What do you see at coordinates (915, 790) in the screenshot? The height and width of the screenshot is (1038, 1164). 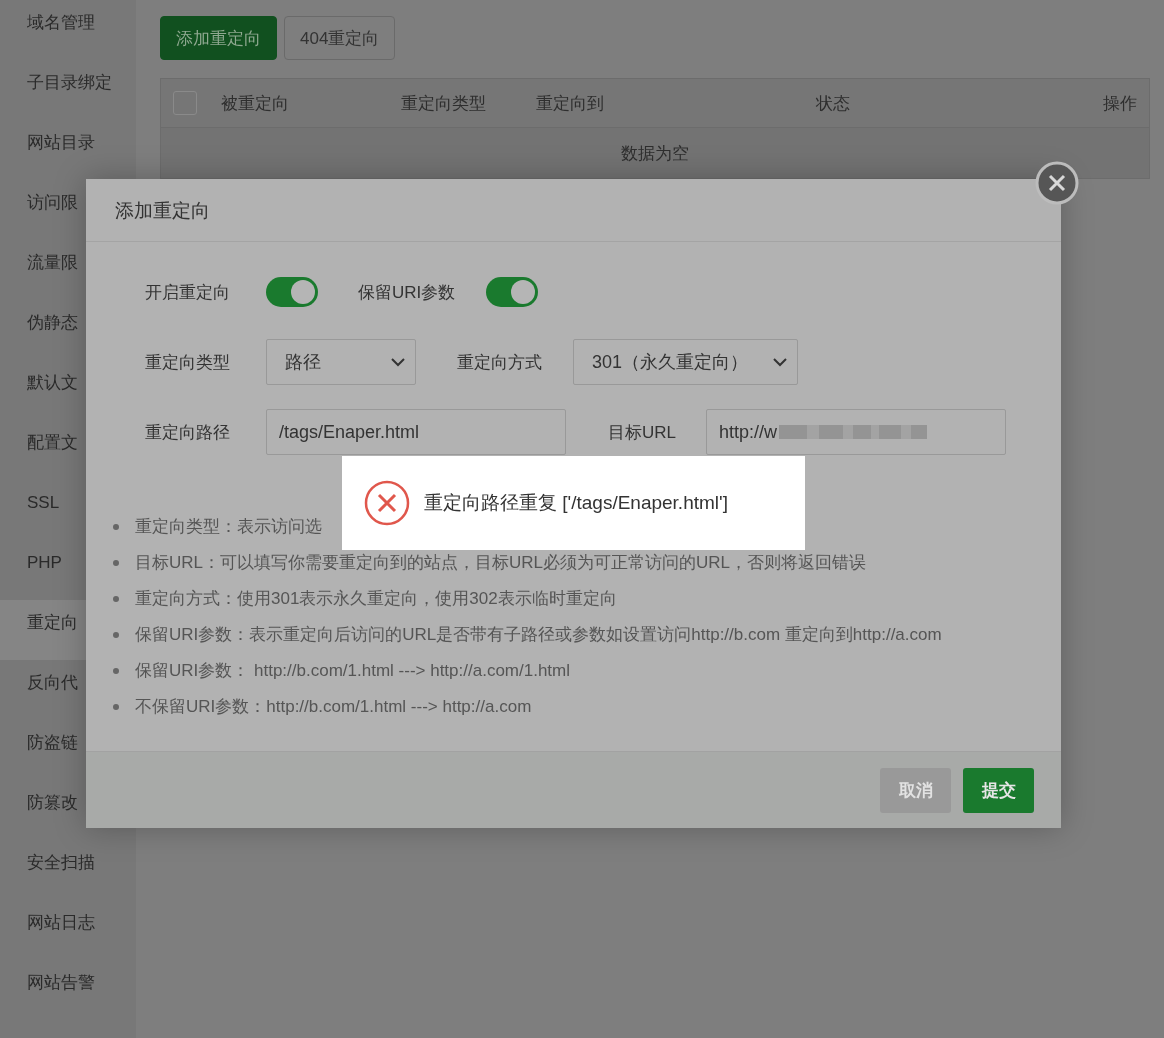 I see `cancel-button: 取消` at bounding box center [915, 790].